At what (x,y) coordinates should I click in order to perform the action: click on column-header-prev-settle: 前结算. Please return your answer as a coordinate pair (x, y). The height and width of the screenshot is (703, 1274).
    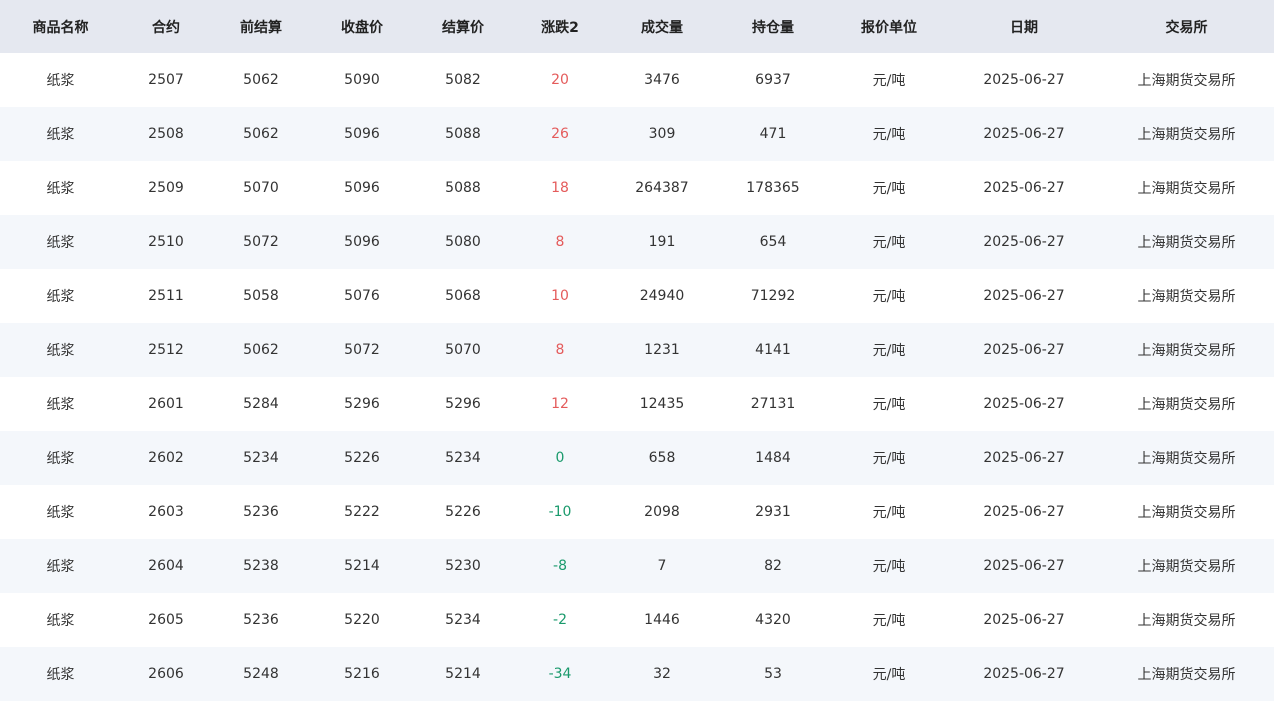
    Looking at the image, I should click on (261, 26).